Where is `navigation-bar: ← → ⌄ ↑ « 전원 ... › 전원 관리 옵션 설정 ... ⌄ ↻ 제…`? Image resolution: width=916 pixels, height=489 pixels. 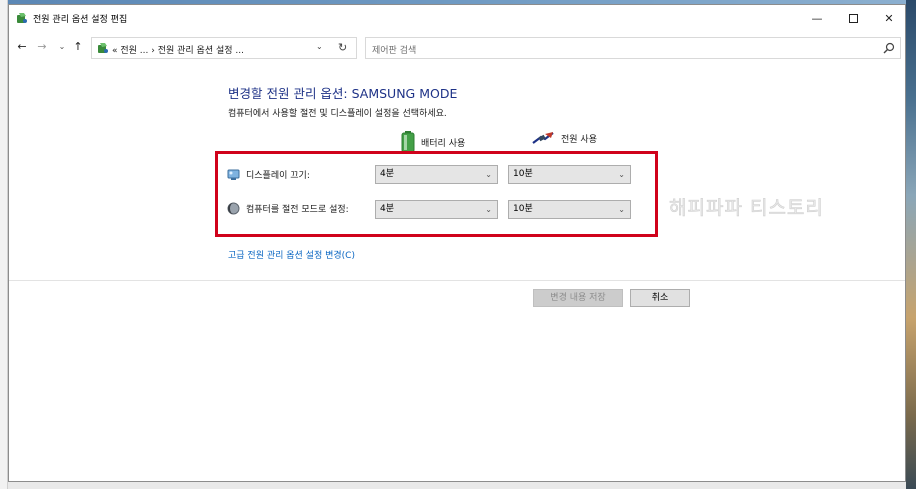
navigation-bar: ← → ⌄ ↑ « 전원 ... › 전원 관리 옵션 설정 ... ⌄ ↻ 제… is located at coordinates (457, 48).